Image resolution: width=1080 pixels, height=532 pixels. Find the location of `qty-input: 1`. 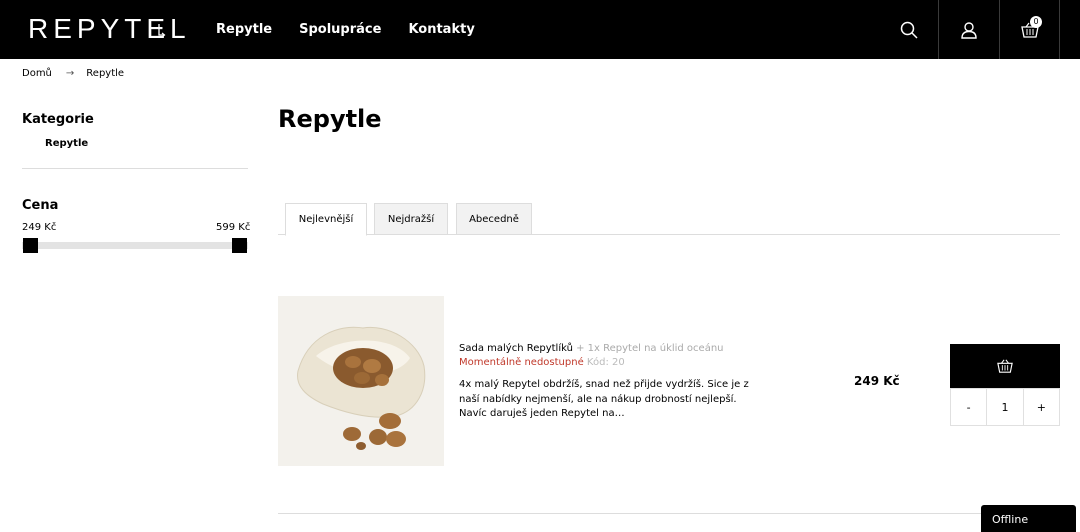

qty-input: 1 is located at coordinates (1005, 407).